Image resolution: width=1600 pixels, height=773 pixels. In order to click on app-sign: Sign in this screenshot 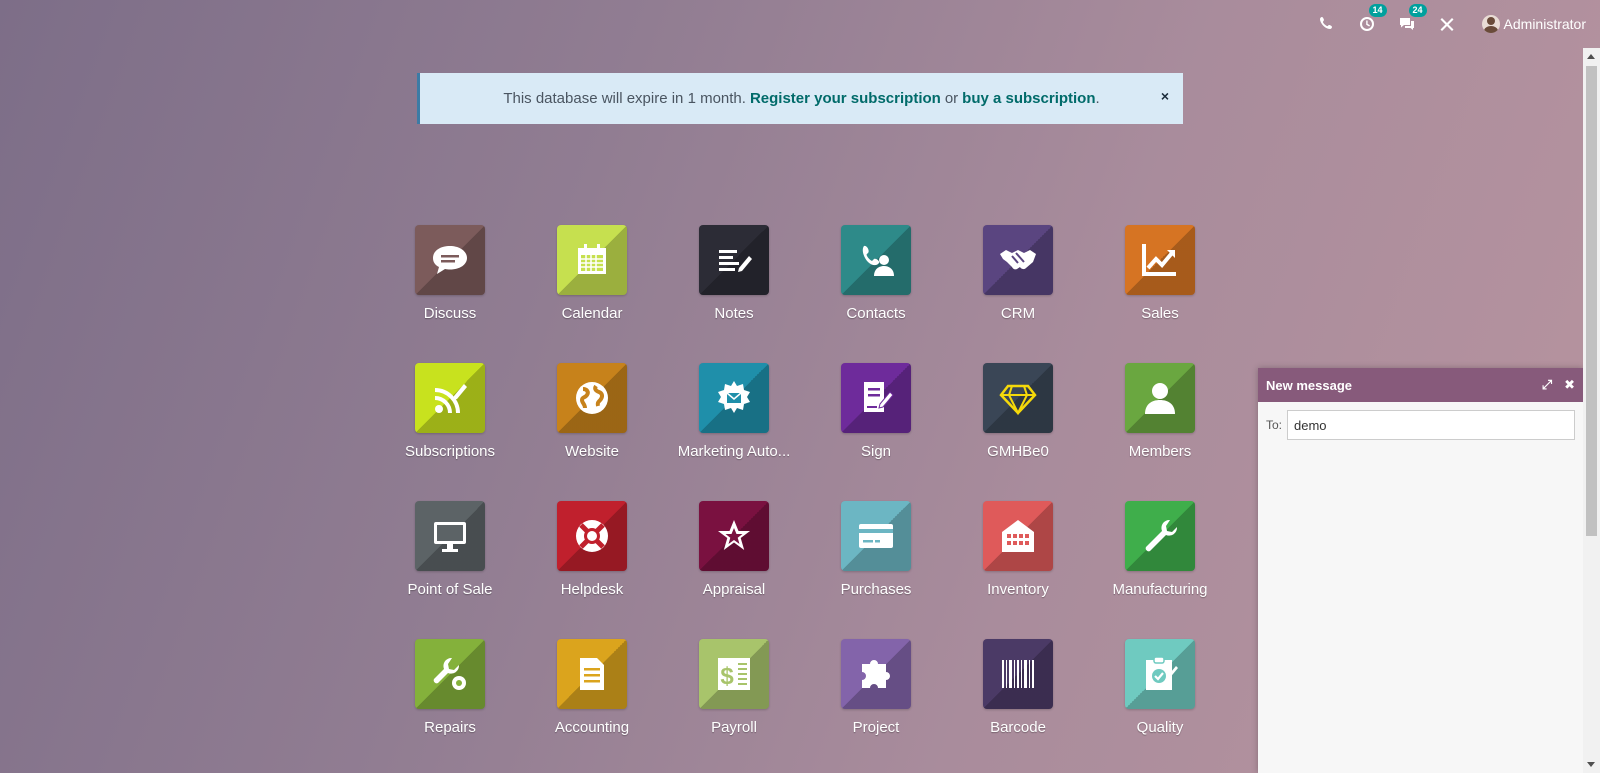, I will do `click(876, 411)`.